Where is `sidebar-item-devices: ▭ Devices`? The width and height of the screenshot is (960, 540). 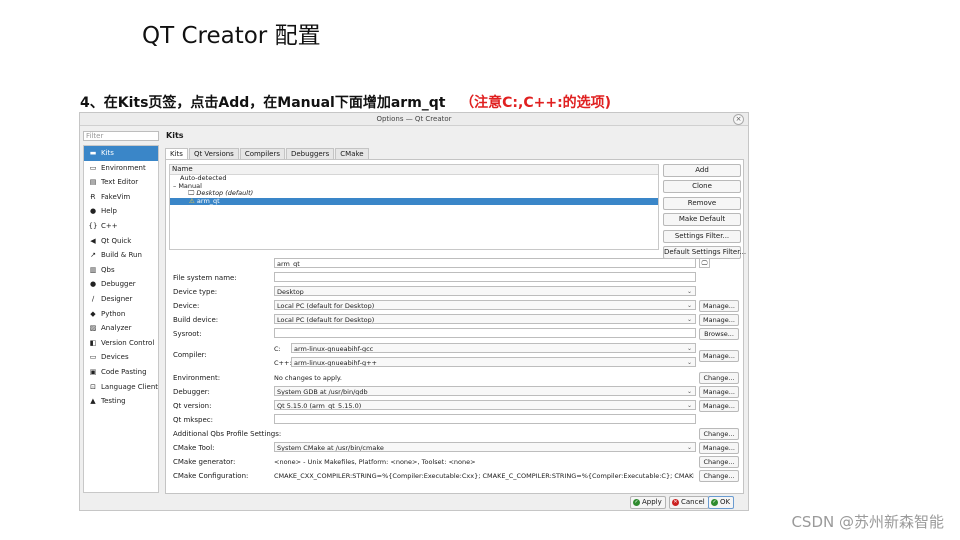
sidebar-item-devices: ▭ Devices is located at coordinates (121, 357).